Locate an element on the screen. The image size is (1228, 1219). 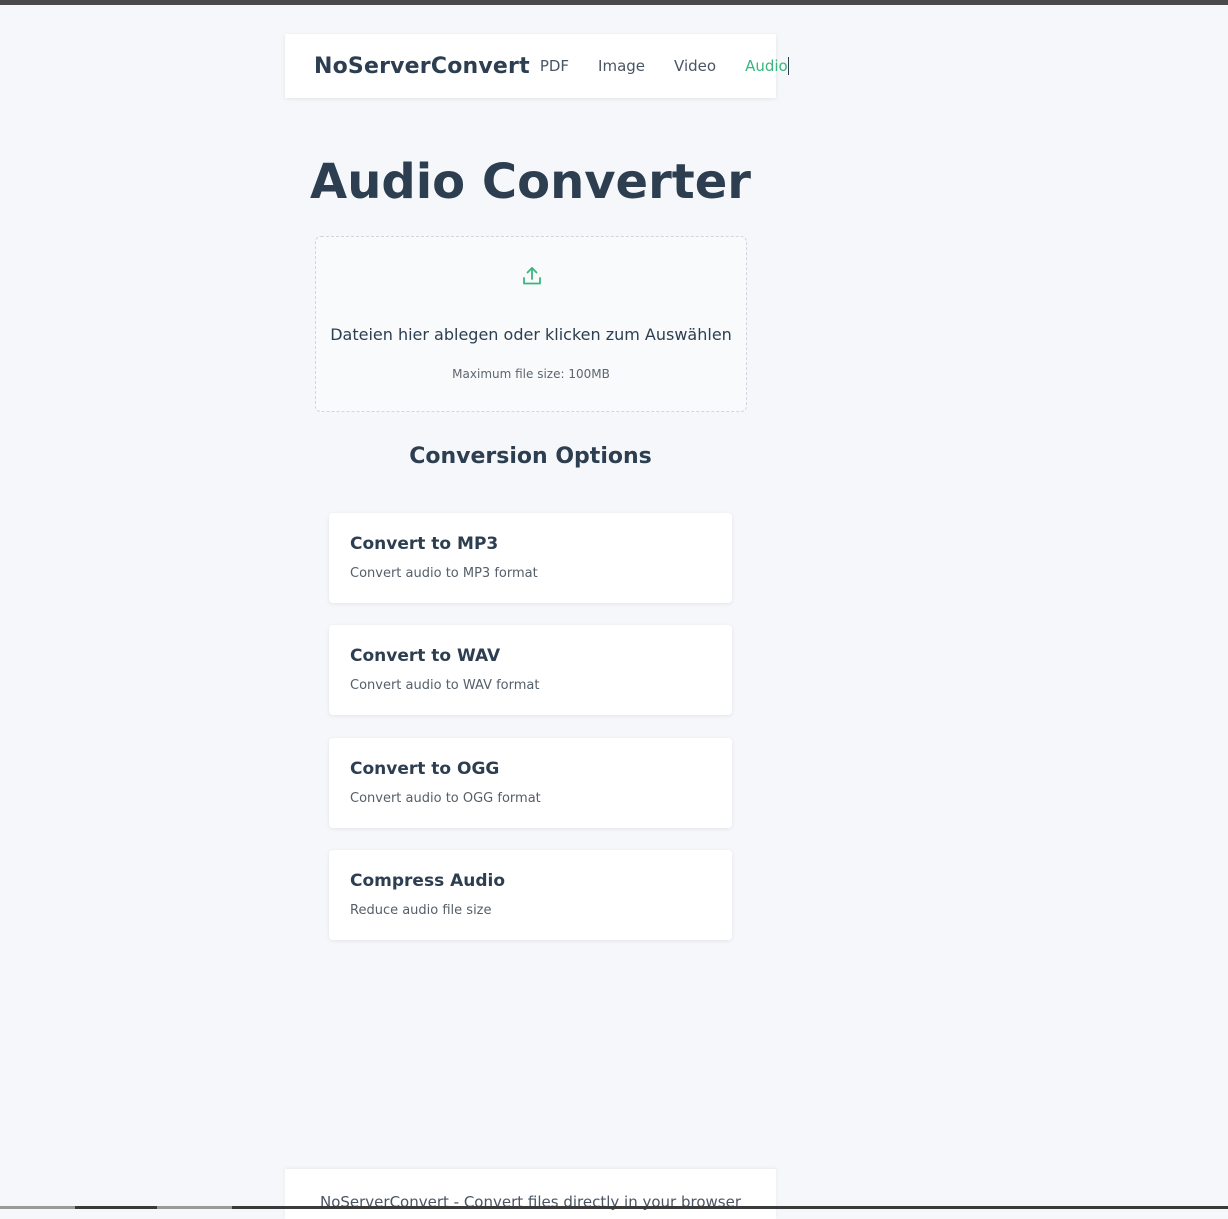
window-top-border is located at coordinates (614, 2).